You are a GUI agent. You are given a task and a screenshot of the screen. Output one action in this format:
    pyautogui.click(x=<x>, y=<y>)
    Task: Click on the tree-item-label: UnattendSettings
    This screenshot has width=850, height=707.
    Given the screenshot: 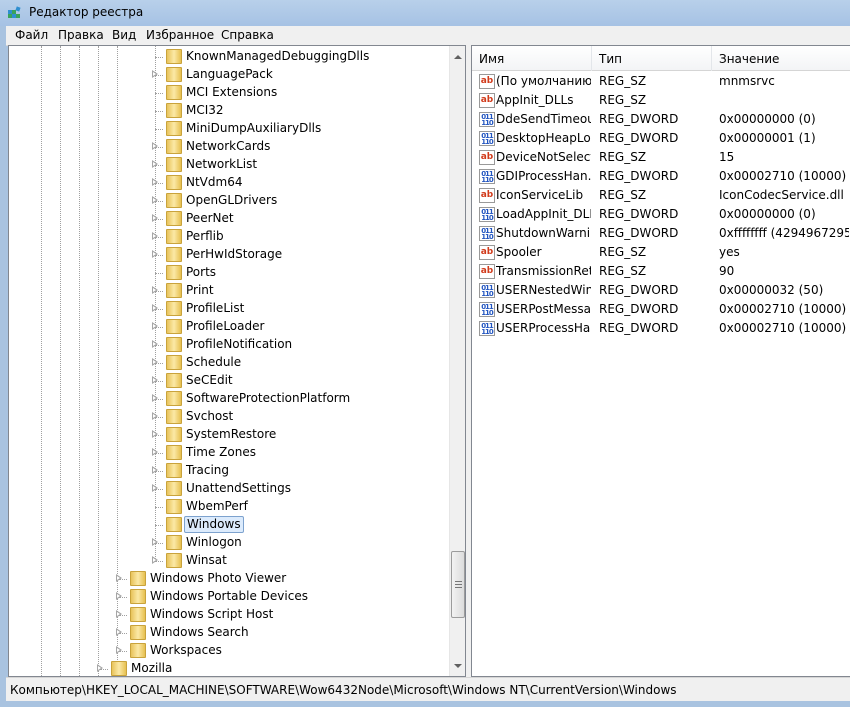 What is the action you would take?
    pyautogui.click(x=238, y=488)
    